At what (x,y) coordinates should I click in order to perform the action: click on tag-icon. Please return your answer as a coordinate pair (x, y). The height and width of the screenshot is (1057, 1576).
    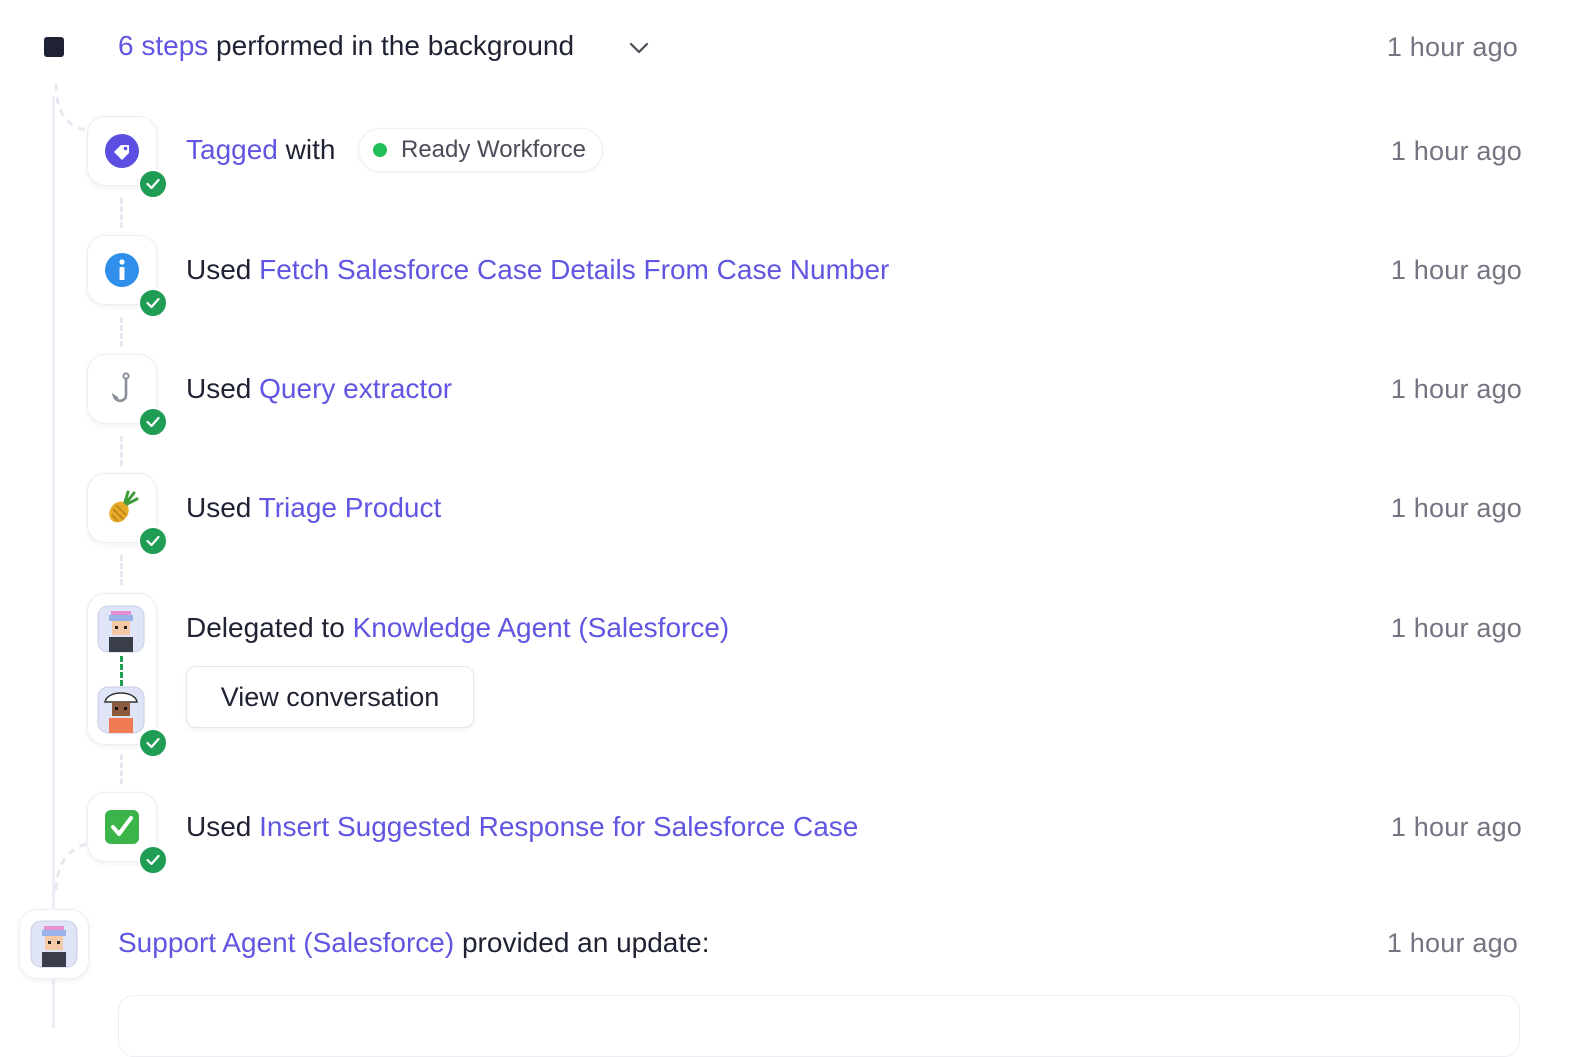
    Looking at the image, I should click on (122, 151).